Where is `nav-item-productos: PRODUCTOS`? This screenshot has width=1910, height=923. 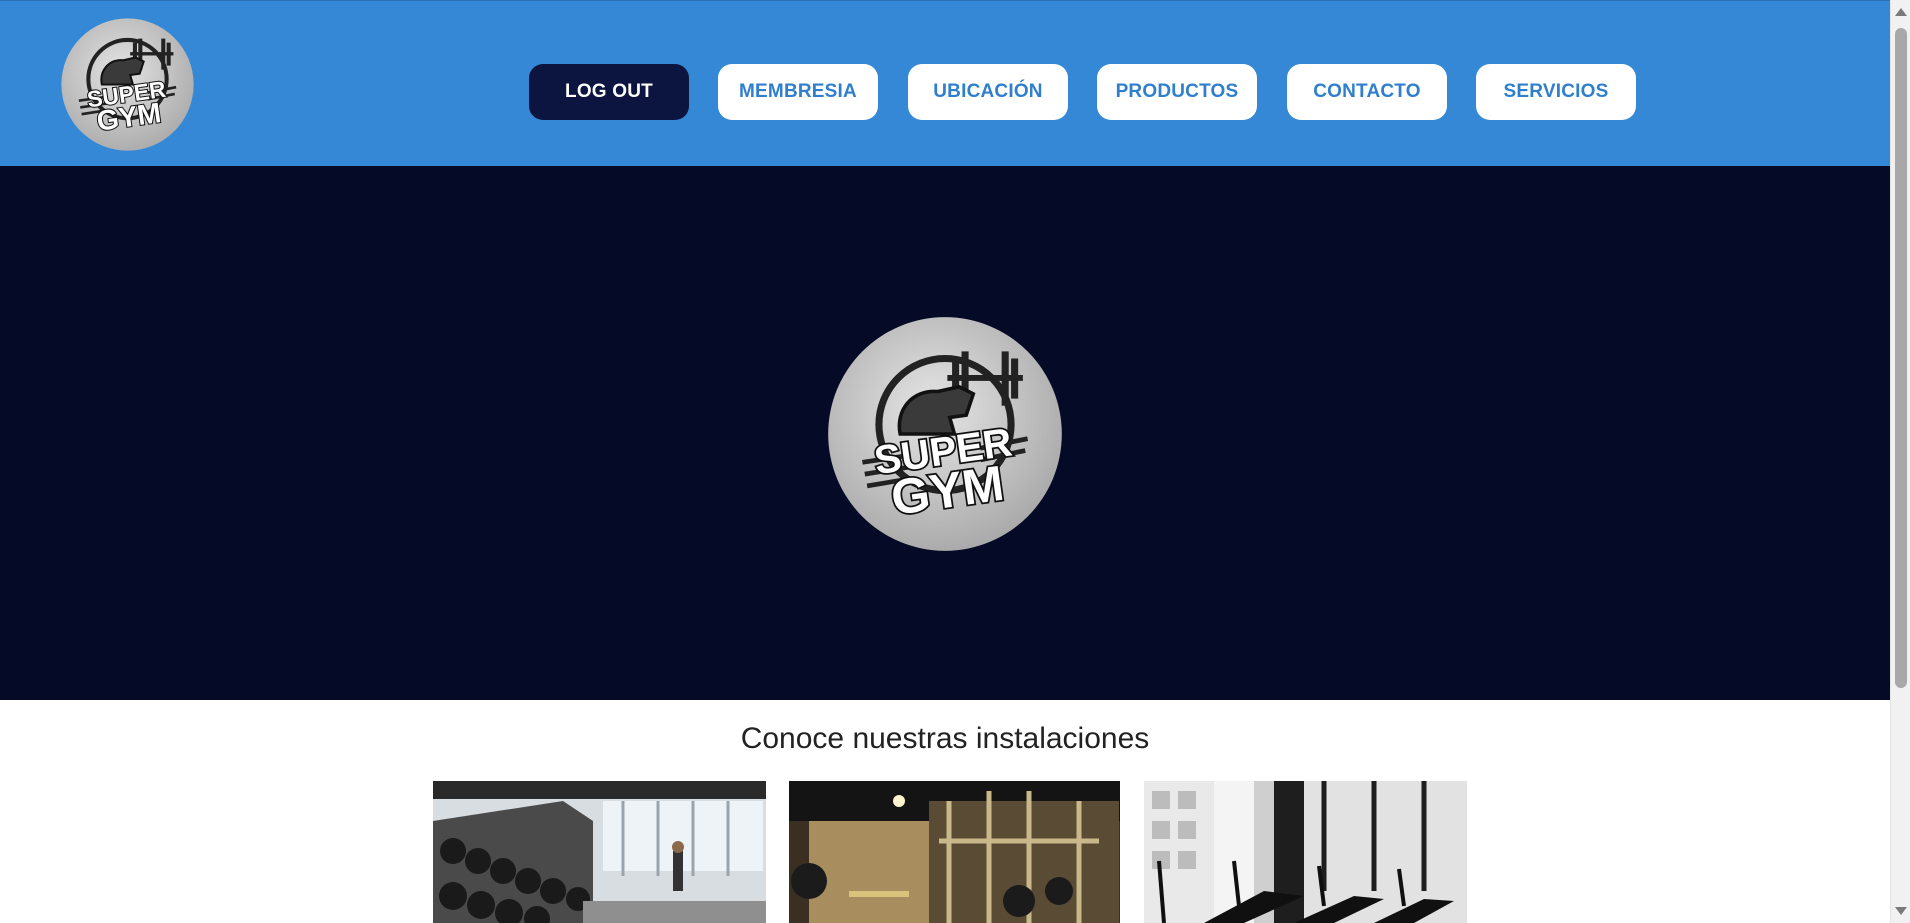 nav-item-productos: PRODUCTOS is located at coordinates (1177, 92).